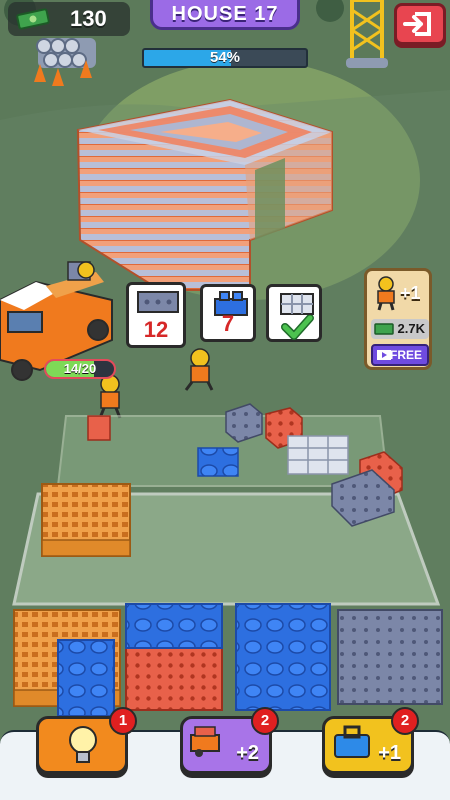  Describe the element at coordinates (389, 753) in the screenshot. I see `toolbox-booster-label: +1` at that location.